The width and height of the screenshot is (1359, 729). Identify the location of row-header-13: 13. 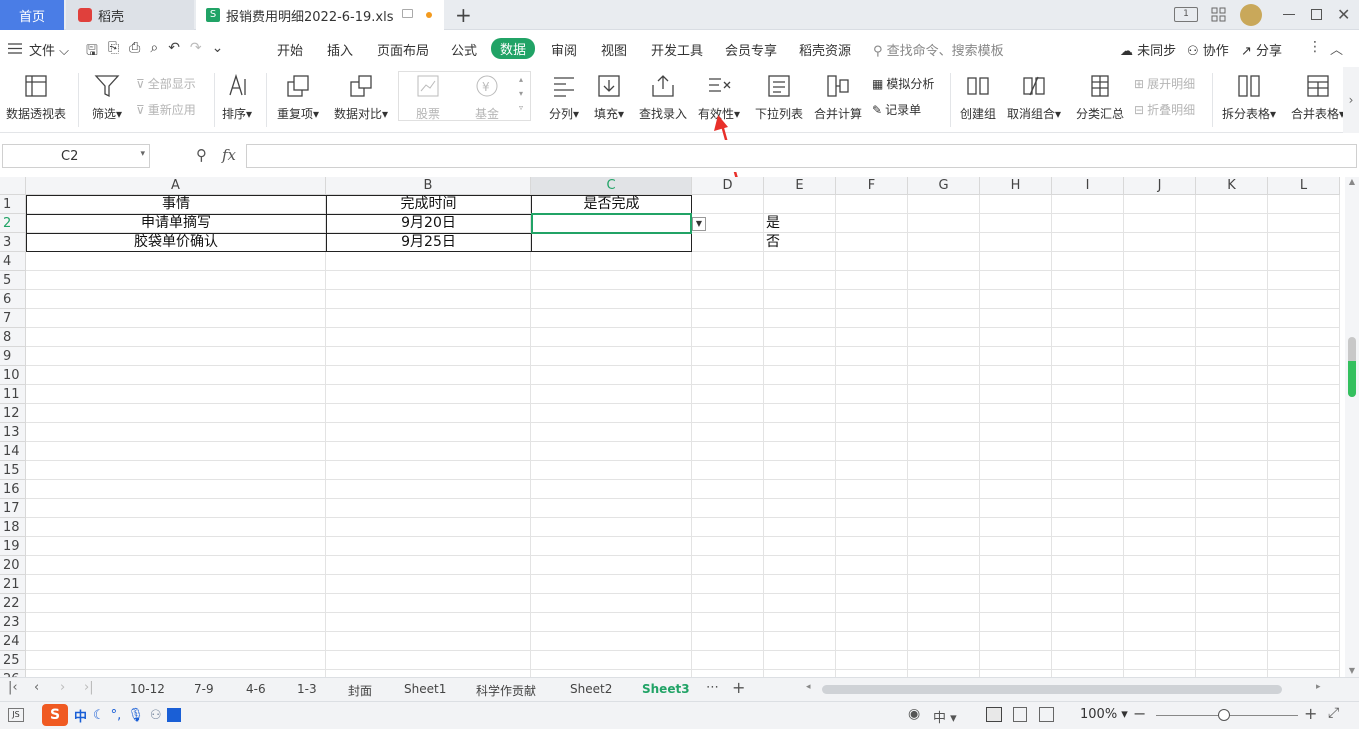
(13, 432).